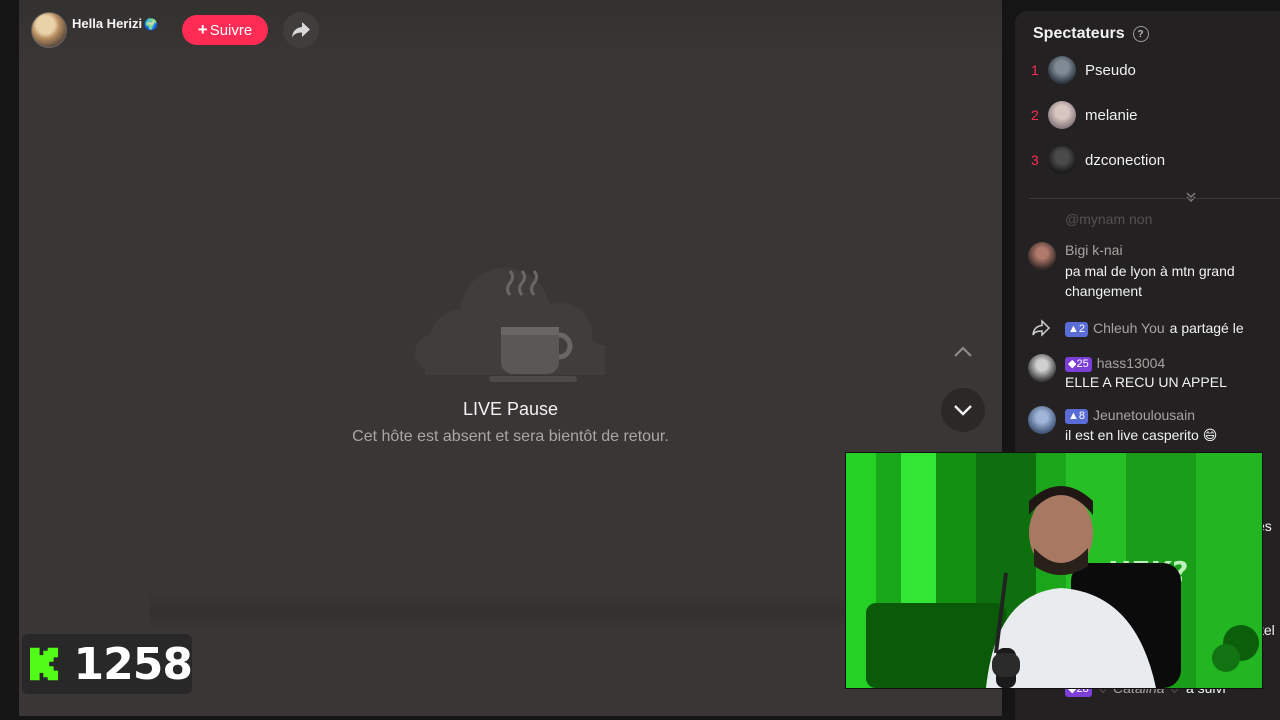 This screenshot has height=720, width=1280. I want to click on pause-title: LIVE Pause, so click(510, 409).